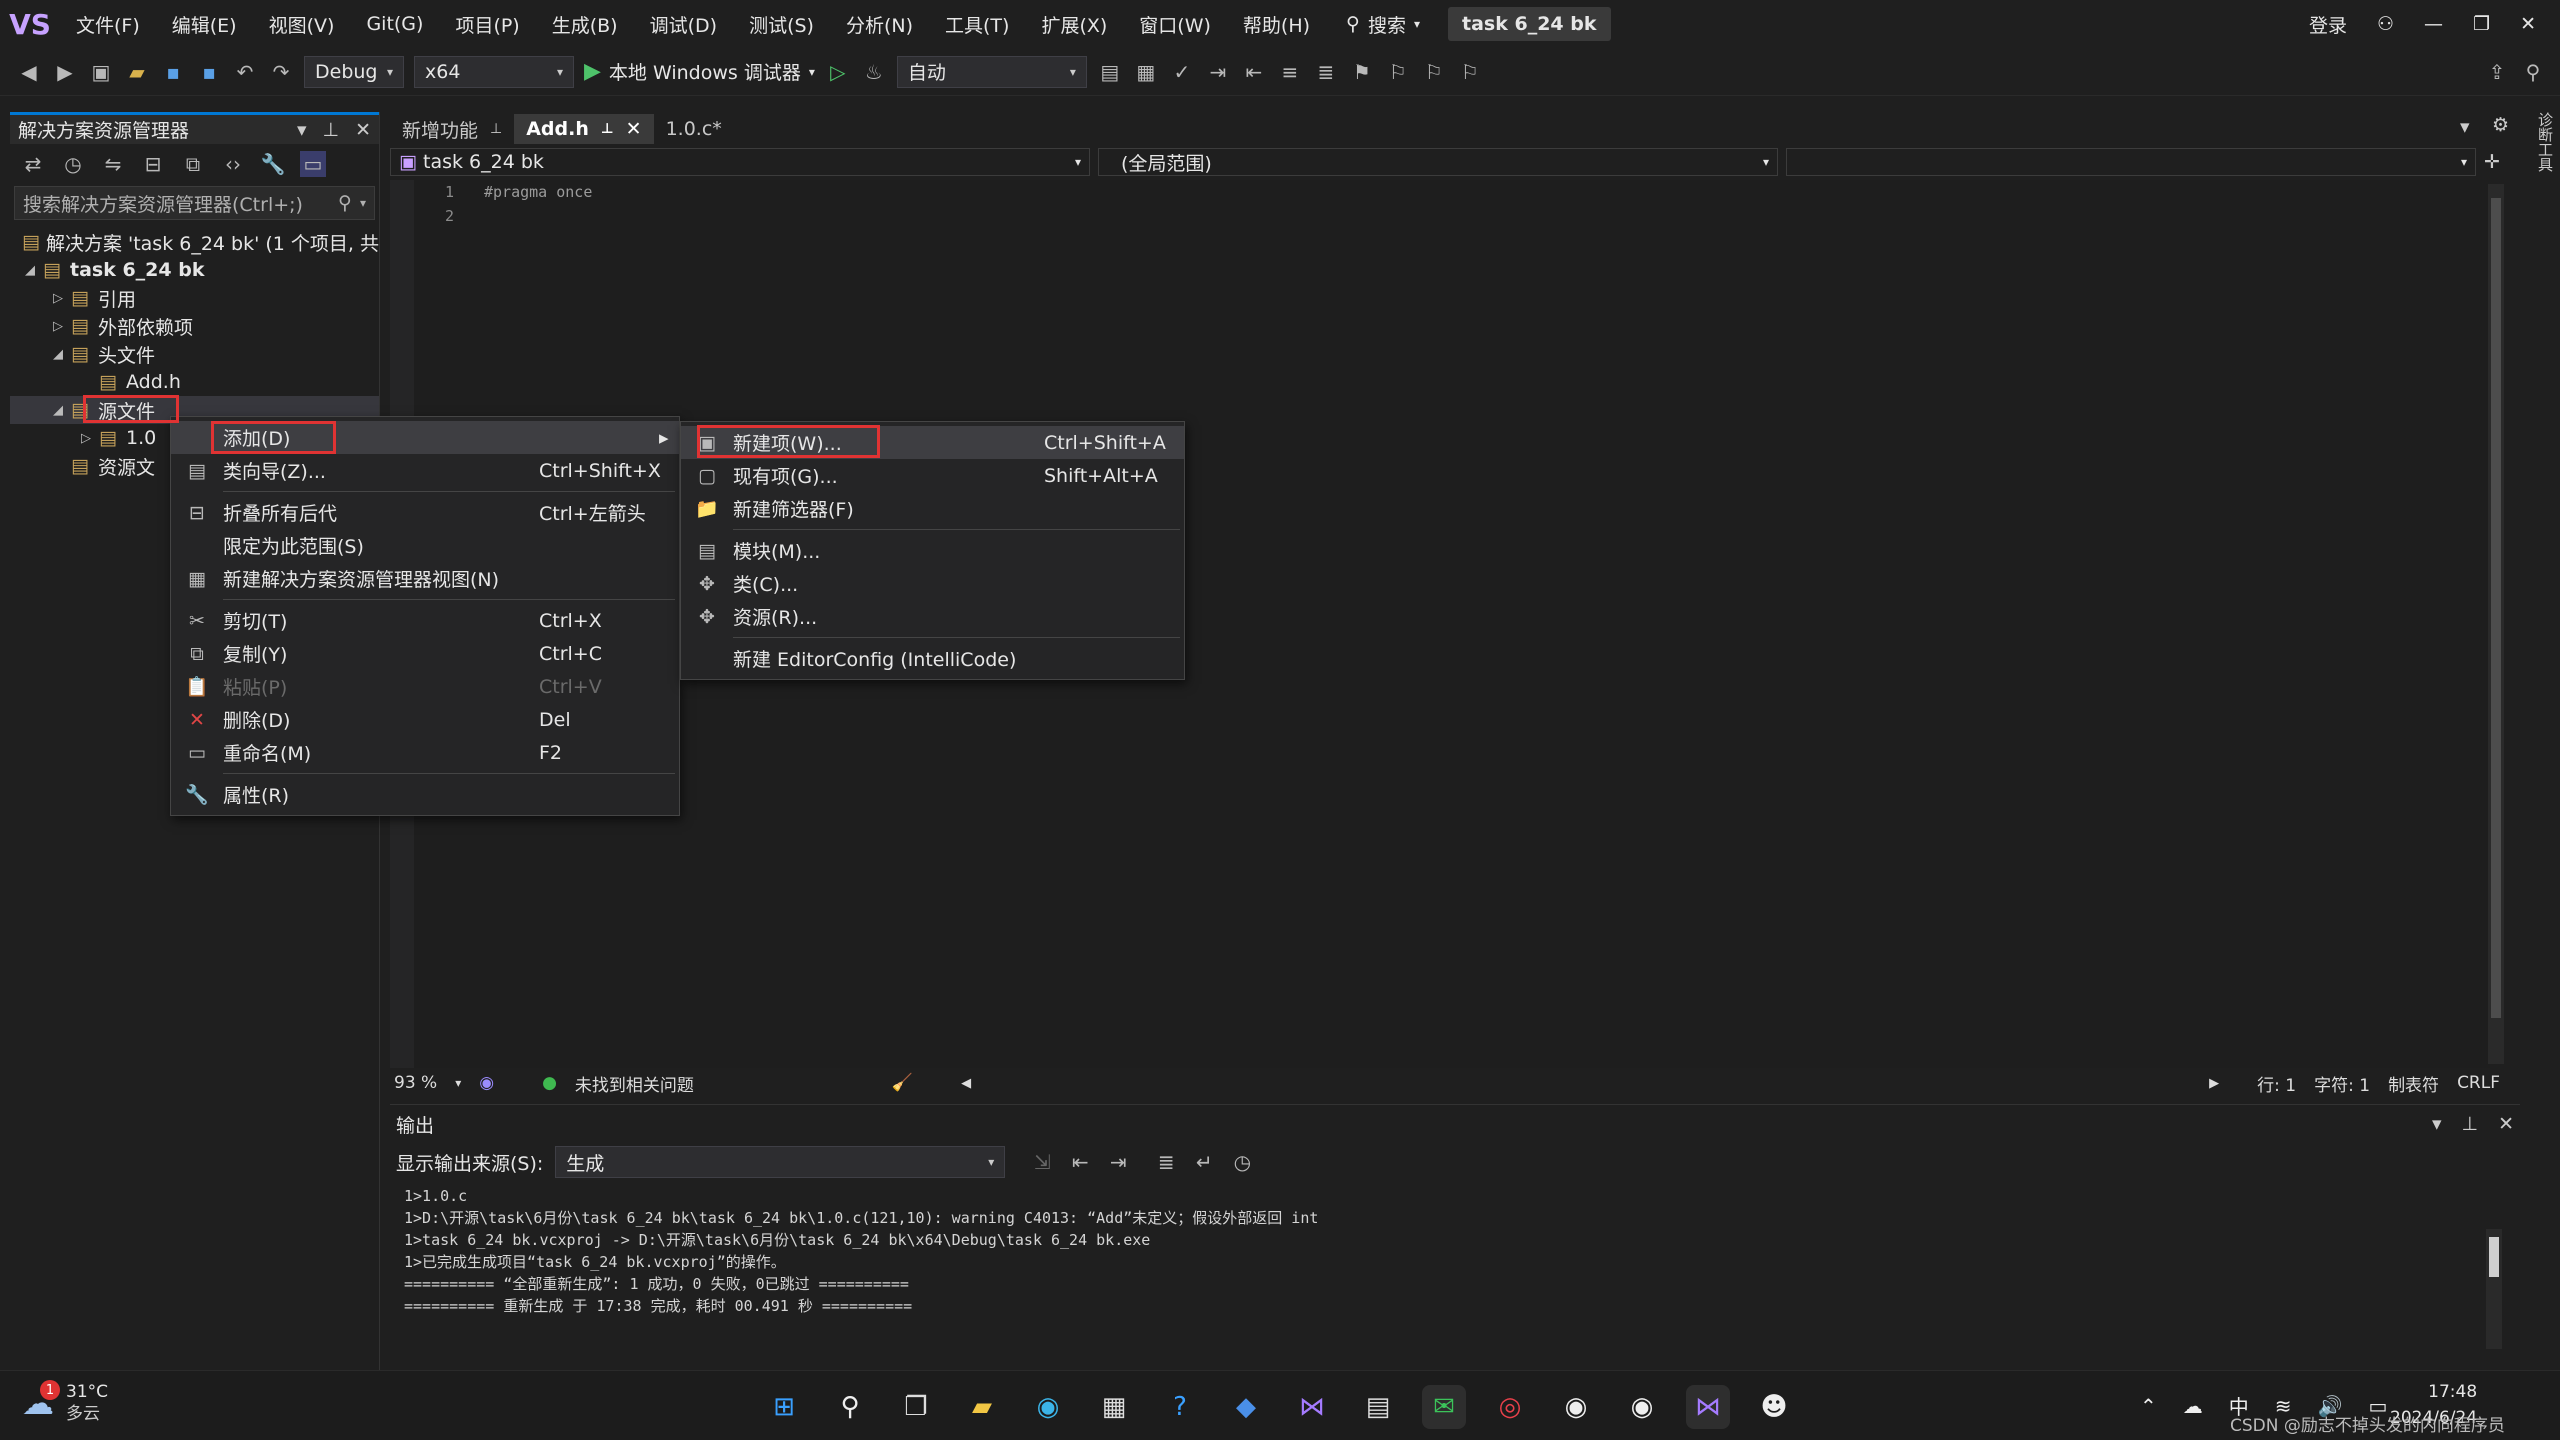 The width and height of the screenshot is (2560, 1440). What do you see at coordinates (245, 72) in the screenshot?
I see `undo-icon: ↶` at bounding box center [245, 72].